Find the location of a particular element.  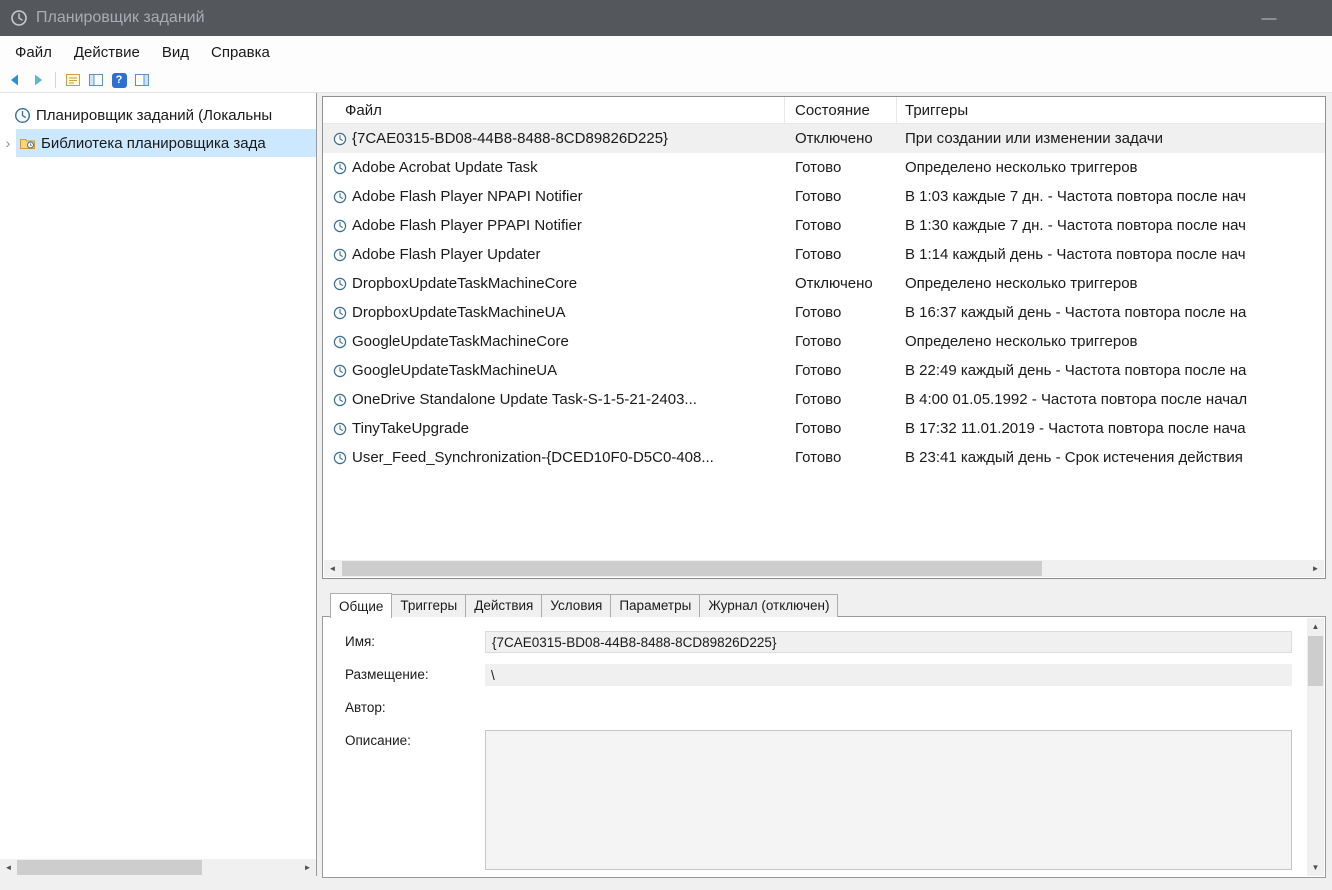

tree-horizontal-scrollbar: ◄ ► is located at coordinates (158, 867).